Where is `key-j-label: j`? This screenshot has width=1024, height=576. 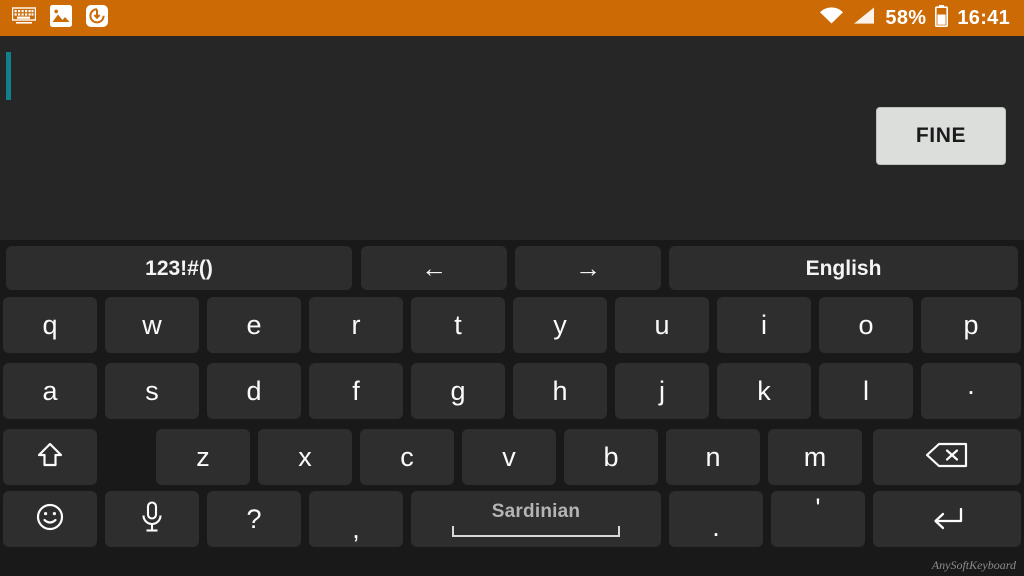 key-j-label: j is located at coordinates (662, 390).